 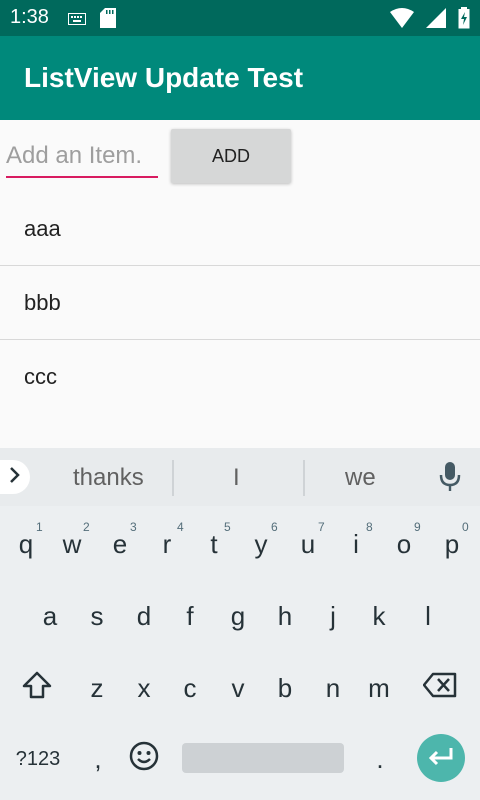 I want to click on key-hint-3: 3, so click(x=133, y=527).